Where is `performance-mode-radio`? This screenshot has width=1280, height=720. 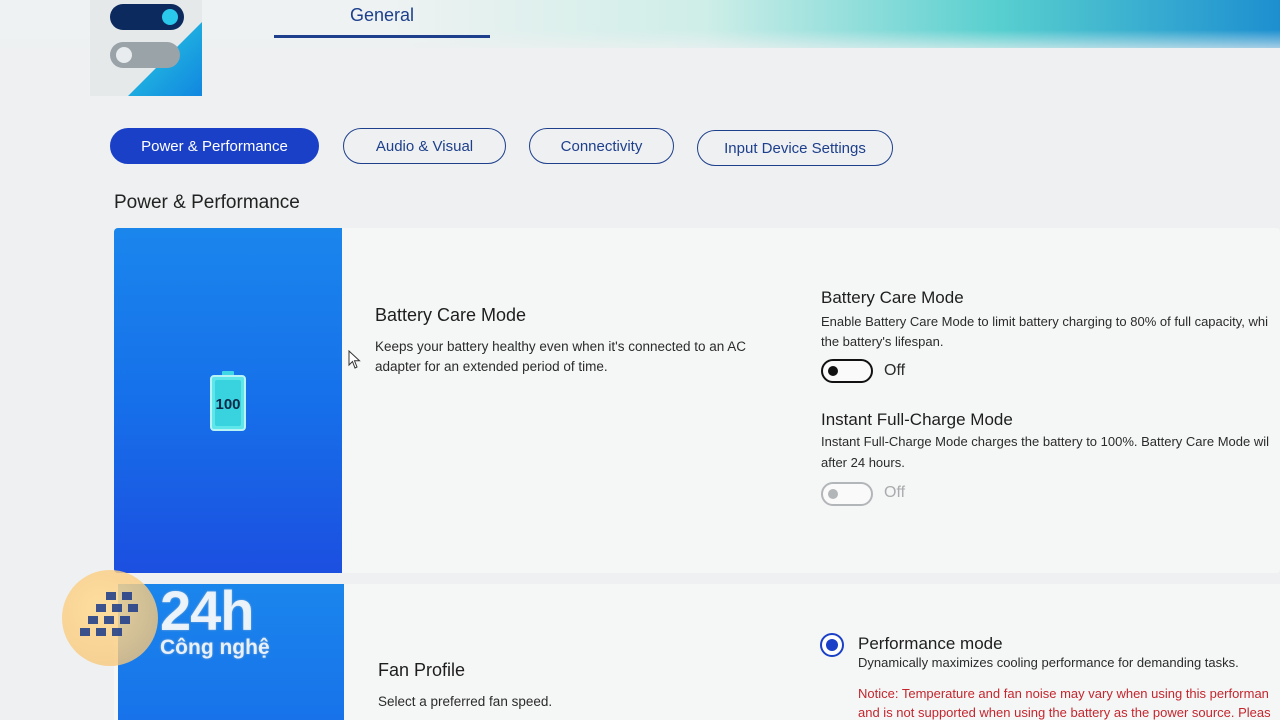 performance-mode-radio is located at coordinates (832, 645).